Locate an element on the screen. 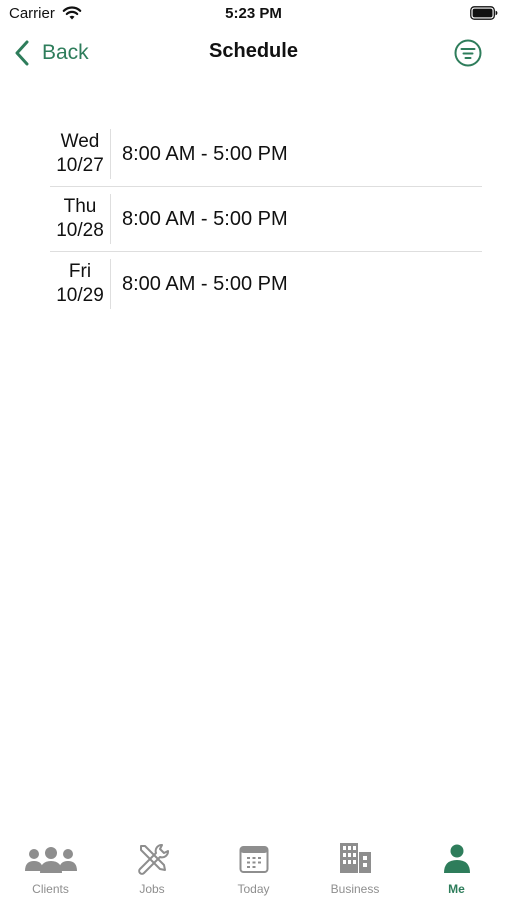 Image resolution: width=507 pixels, height=900 pixels. tab-label: Jobs is located at coordinates (152, 889).